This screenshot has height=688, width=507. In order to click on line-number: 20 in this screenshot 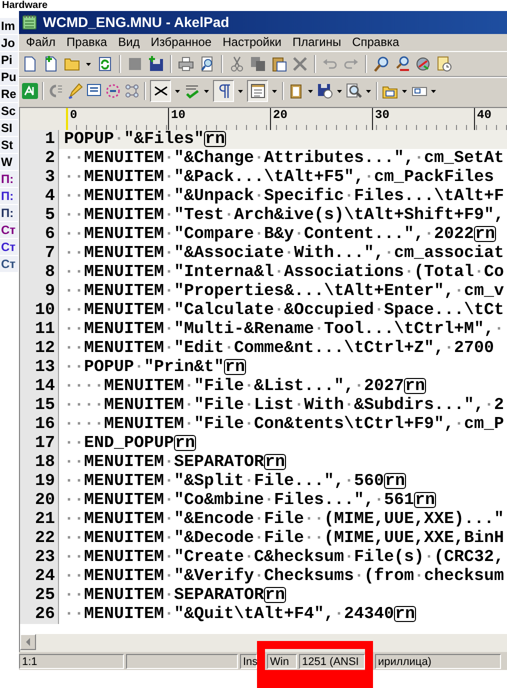, I will do `click(45, 500)`.